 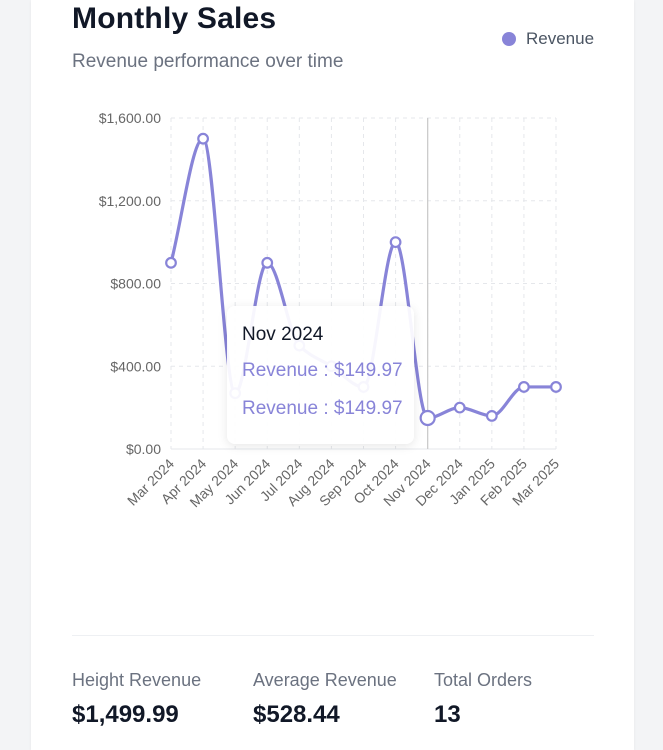 I want to click on stat-label: Total Orders, so click(x=483, y=680).